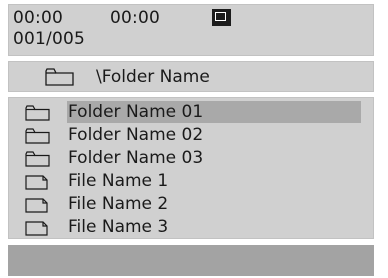  I want to click on list-item-label: Folder Name 01, so click(214, 112).